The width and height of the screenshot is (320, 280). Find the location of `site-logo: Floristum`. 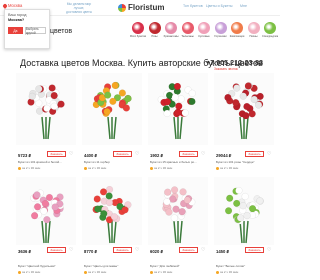

site-logo: Floristum is located at coordinates (141, 7).